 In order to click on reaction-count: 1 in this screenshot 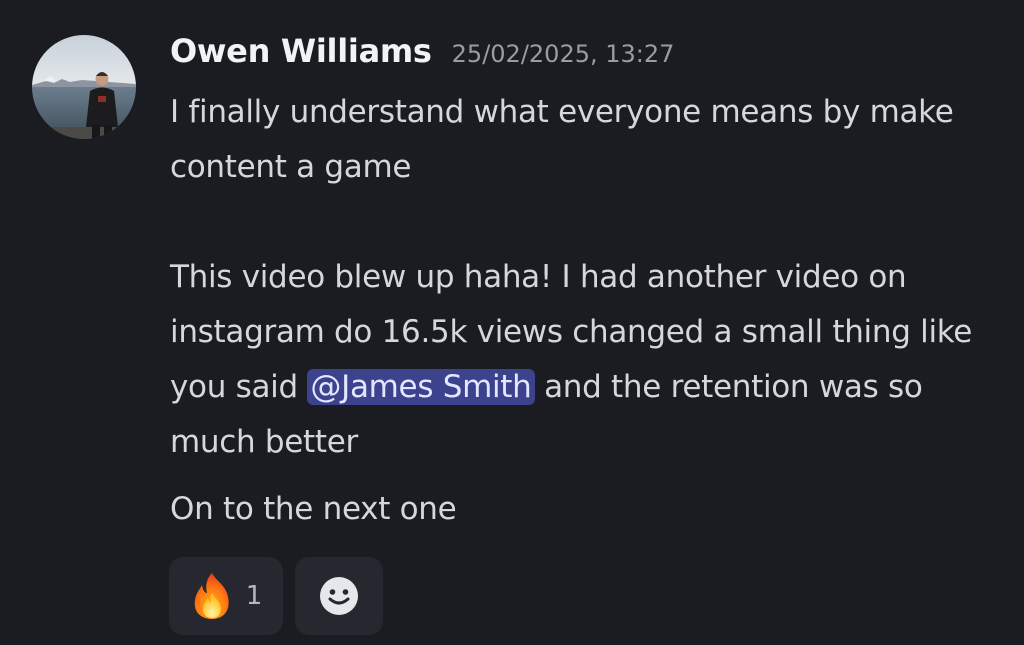, I will do `click(254, 596)`.